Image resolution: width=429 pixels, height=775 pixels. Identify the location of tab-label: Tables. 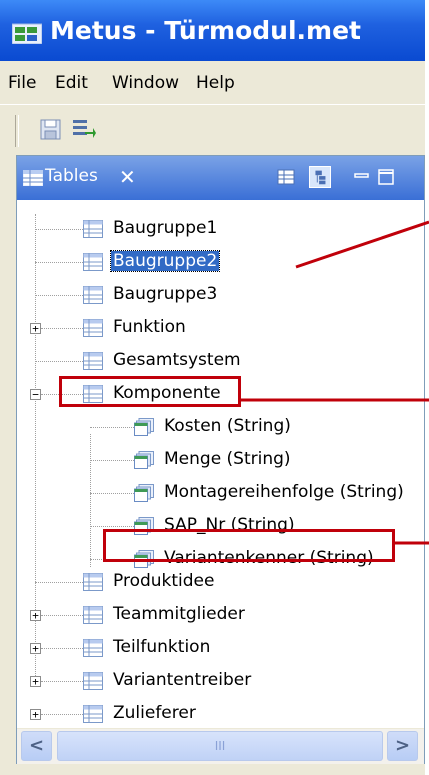
(71, 176).